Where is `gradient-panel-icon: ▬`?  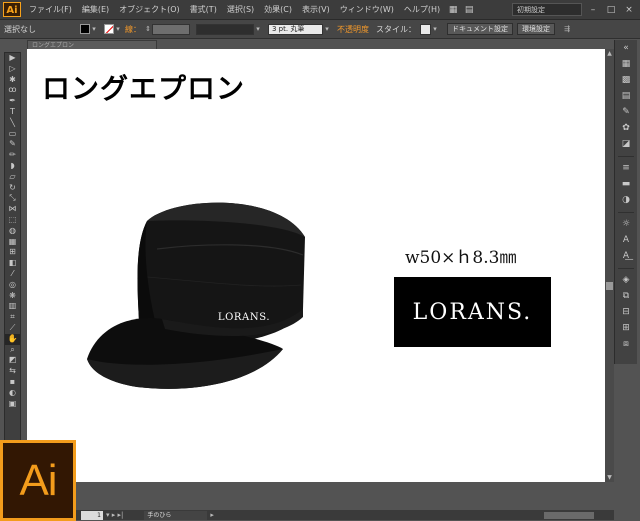
gradient-panel-icon: ▬ is located at coordinates (626, 184).